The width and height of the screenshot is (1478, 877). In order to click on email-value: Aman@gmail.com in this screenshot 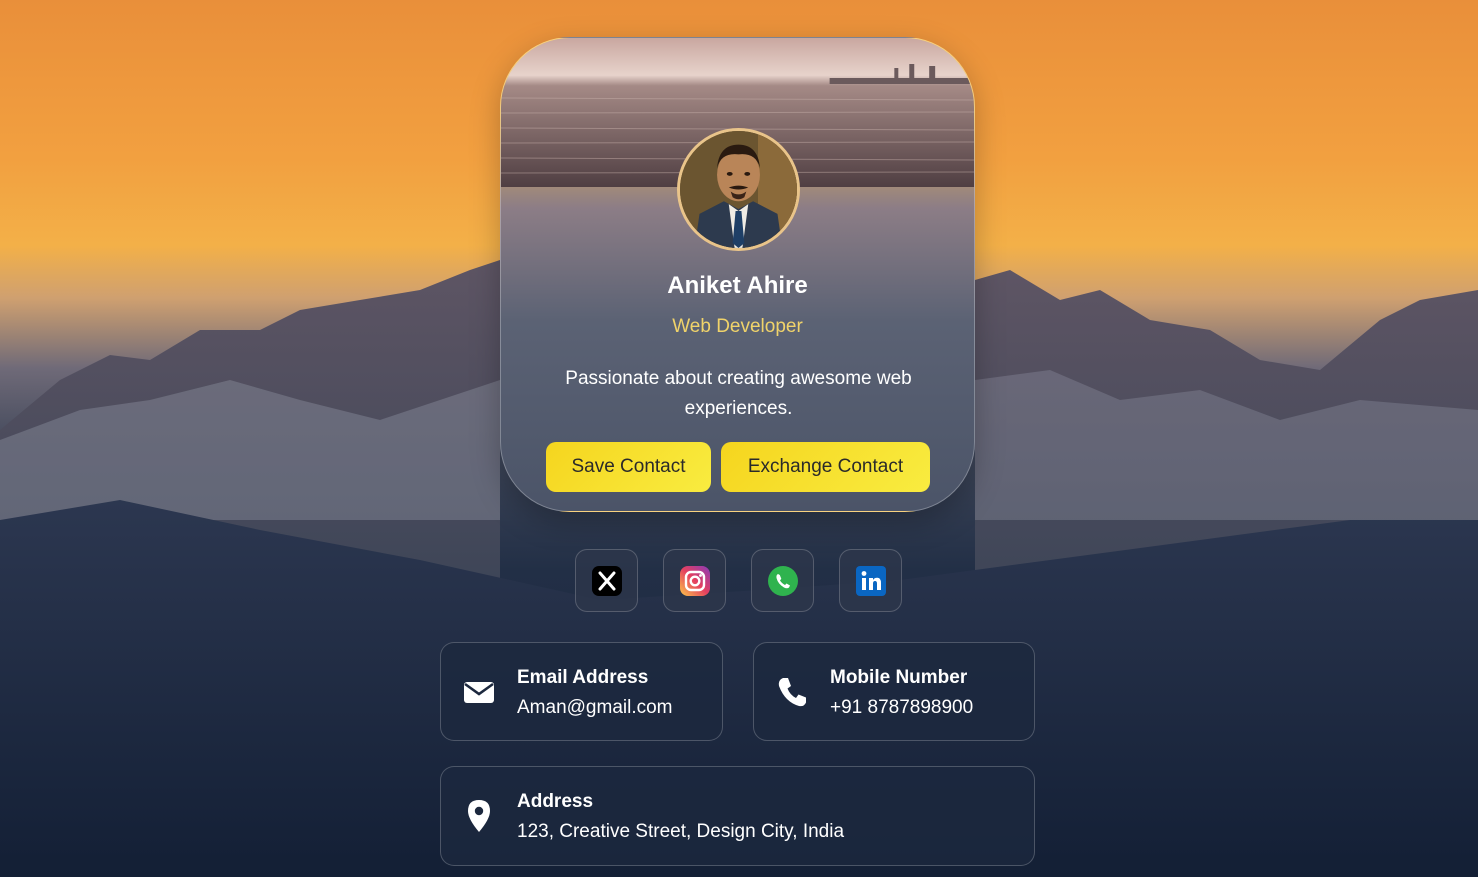, I will do `click(595, 707)`.